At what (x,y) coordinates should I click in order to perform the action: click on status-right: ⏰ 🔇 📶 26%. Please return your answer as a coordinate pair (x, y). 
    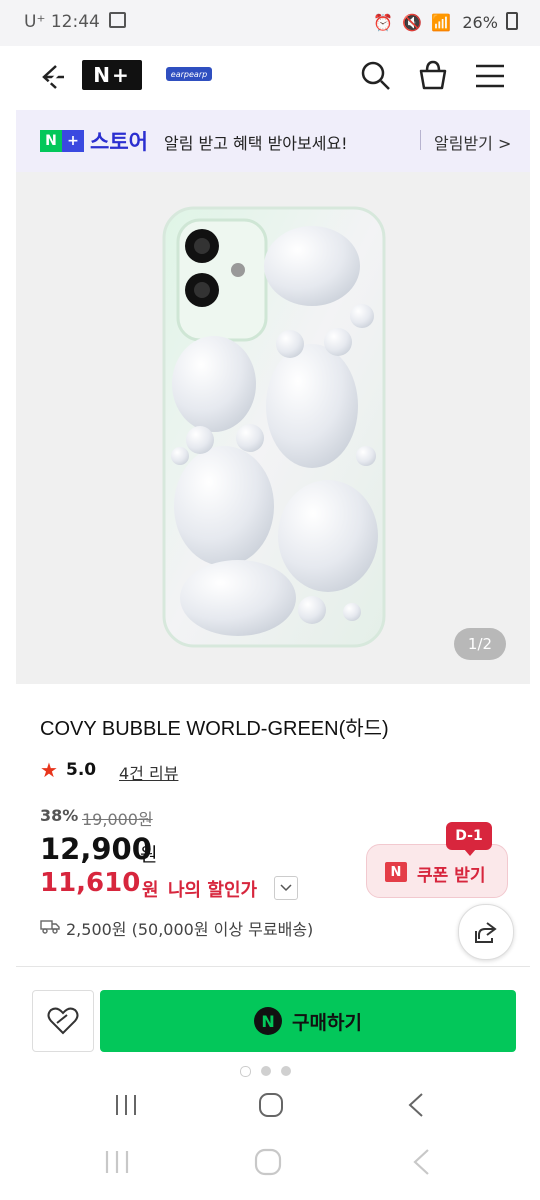
    Looking at the image, I should click on (445, 22).